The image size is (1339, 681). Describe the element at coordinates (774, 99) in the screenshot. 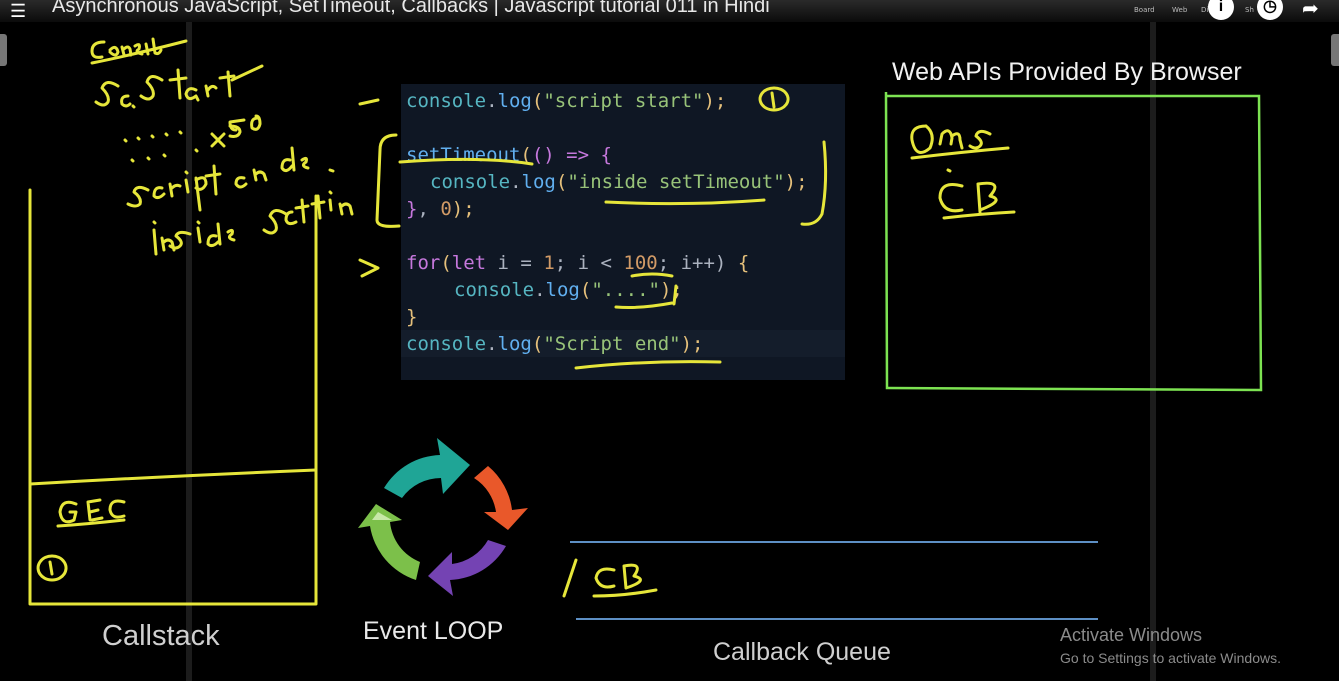

I see `step-1-circle` at that location.